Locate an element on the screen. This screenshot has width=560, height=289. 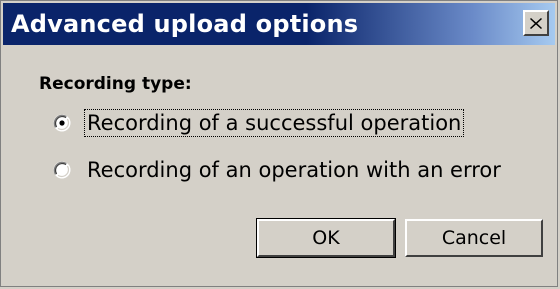
close-icon is located at coordinates (536, 23).